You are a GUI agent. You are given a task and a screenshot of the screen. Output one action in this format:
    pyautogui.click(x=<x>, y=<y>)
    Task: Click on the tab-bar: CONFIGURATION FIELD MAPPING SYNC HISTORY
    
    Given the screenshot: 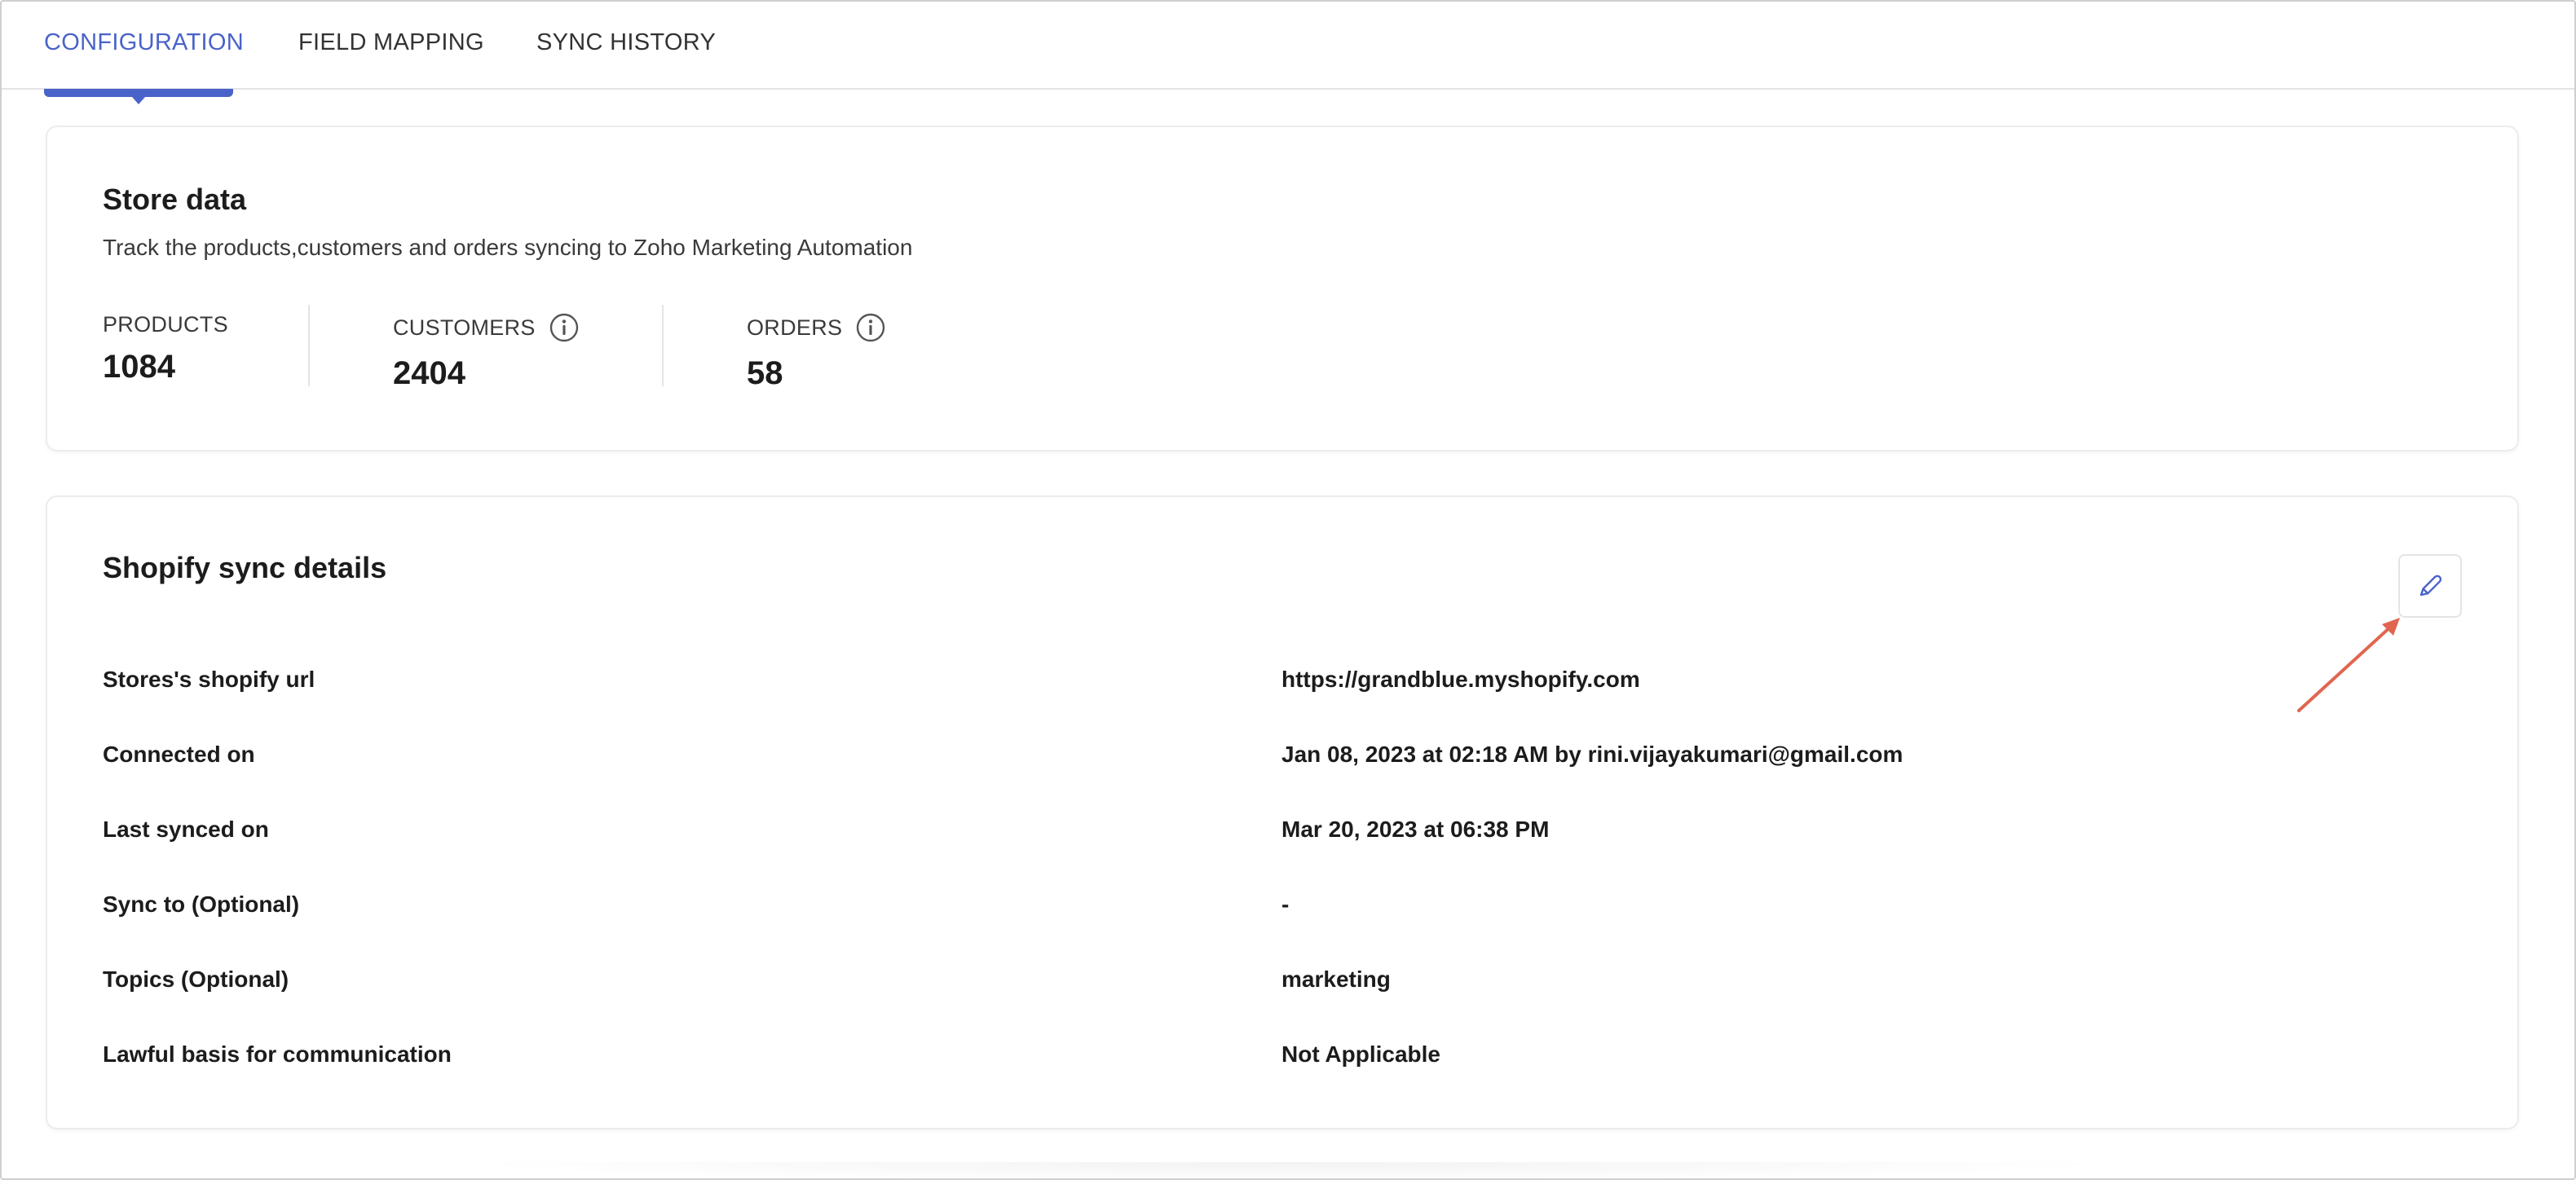 What is the action you would take?
    pyautogui.click(x=1288, y=53)
    